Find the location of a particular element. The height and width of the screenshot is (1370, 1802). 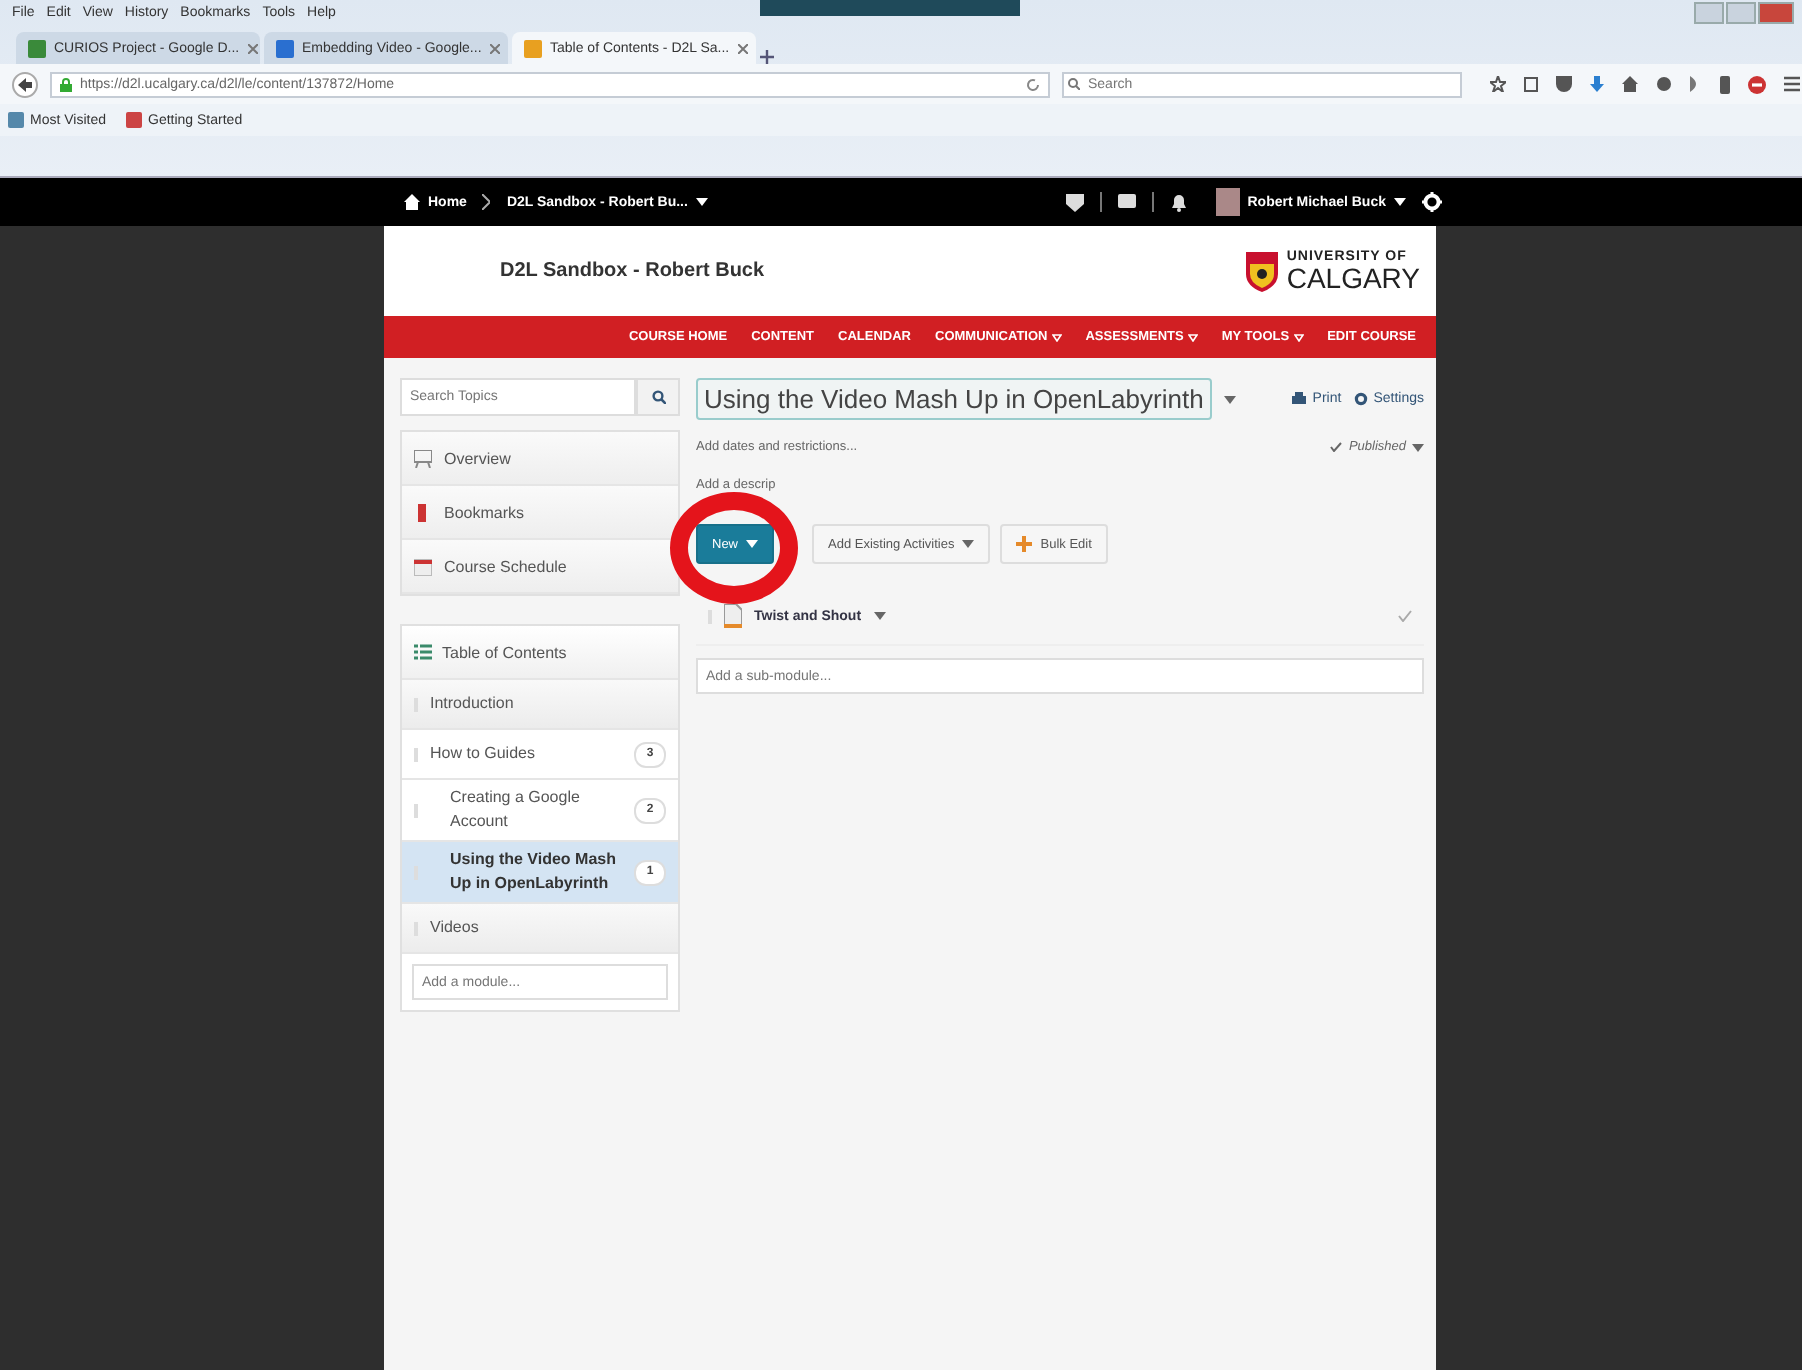

list-icon is located at coordinates (423, 652).